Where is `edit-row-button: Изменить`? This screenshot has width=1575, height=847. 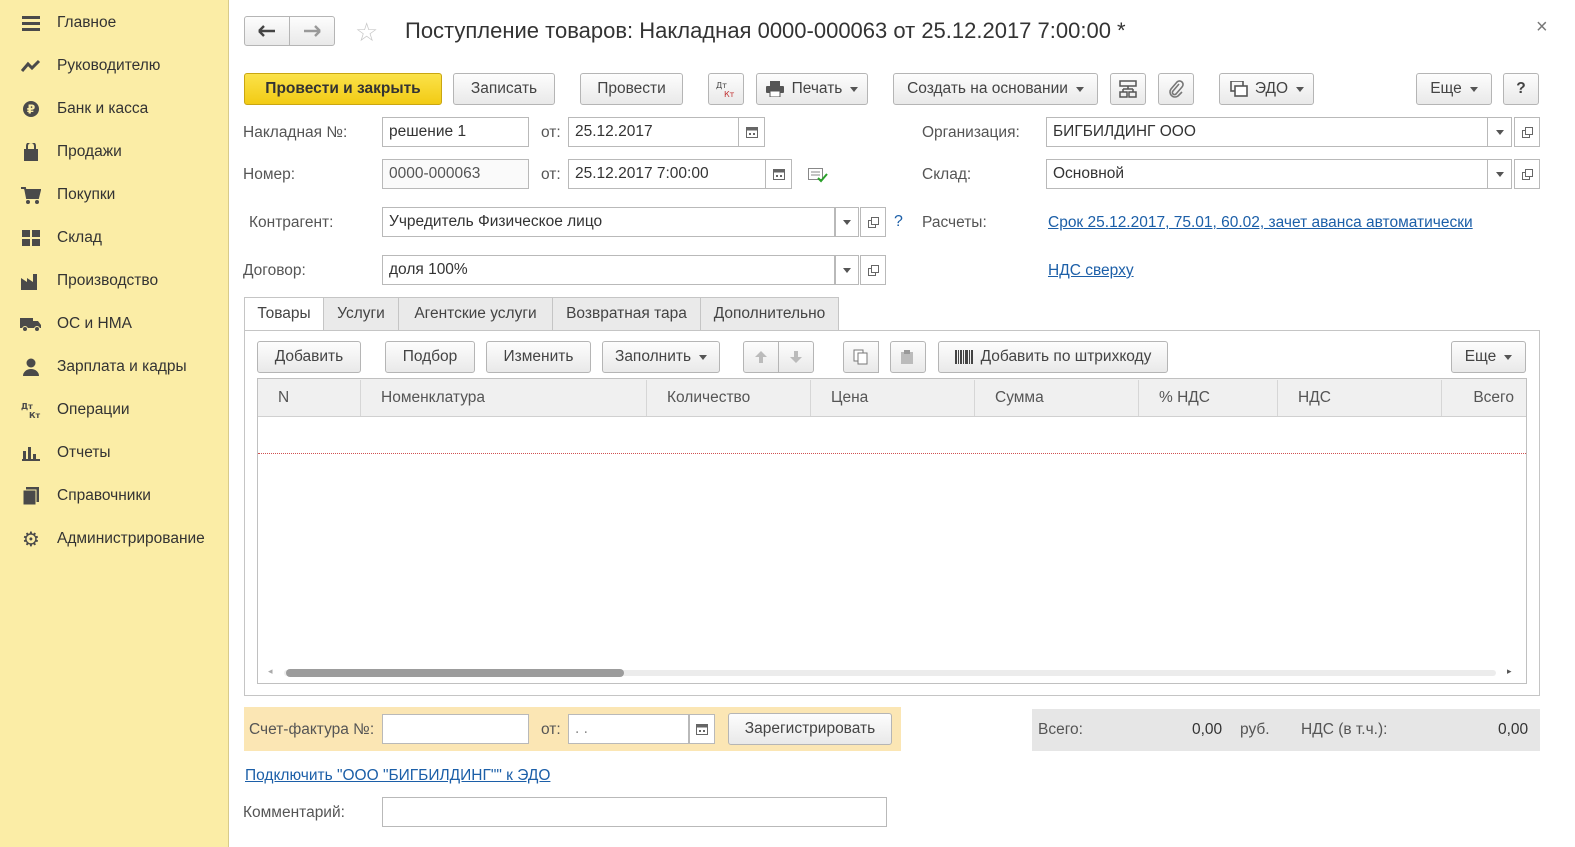
edit-row-button: Изменить is located at coordinates (538, 357).